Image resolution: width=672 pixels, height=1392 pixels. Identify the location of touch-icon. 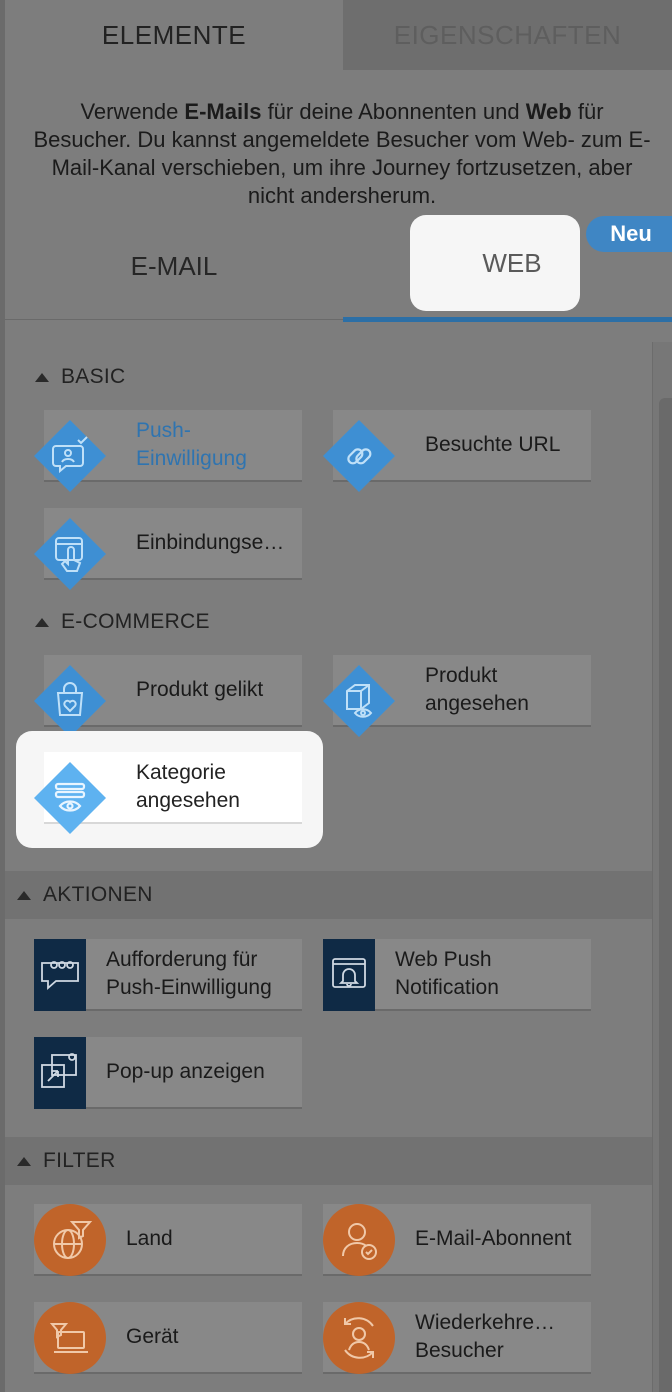
(70, 554).